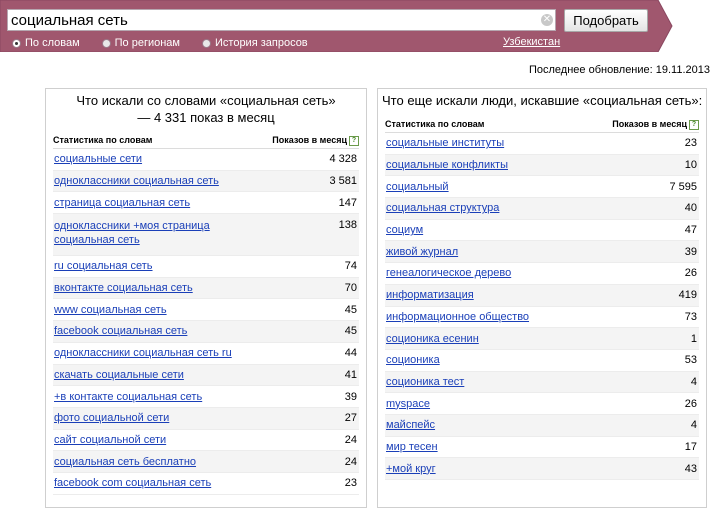 This screenshot has width=715, height=508. I want to click on impressions-count: 47, so click(690, 230).